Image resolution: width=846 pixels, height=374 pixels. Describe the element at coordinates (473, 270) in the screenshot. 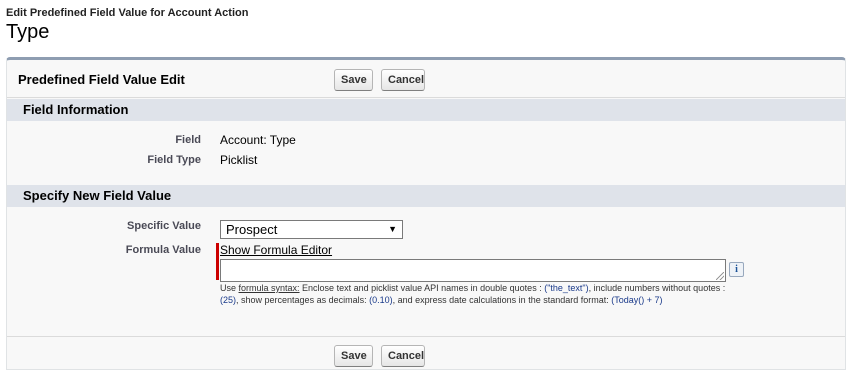

I see `formula-value-textarea` at that location.